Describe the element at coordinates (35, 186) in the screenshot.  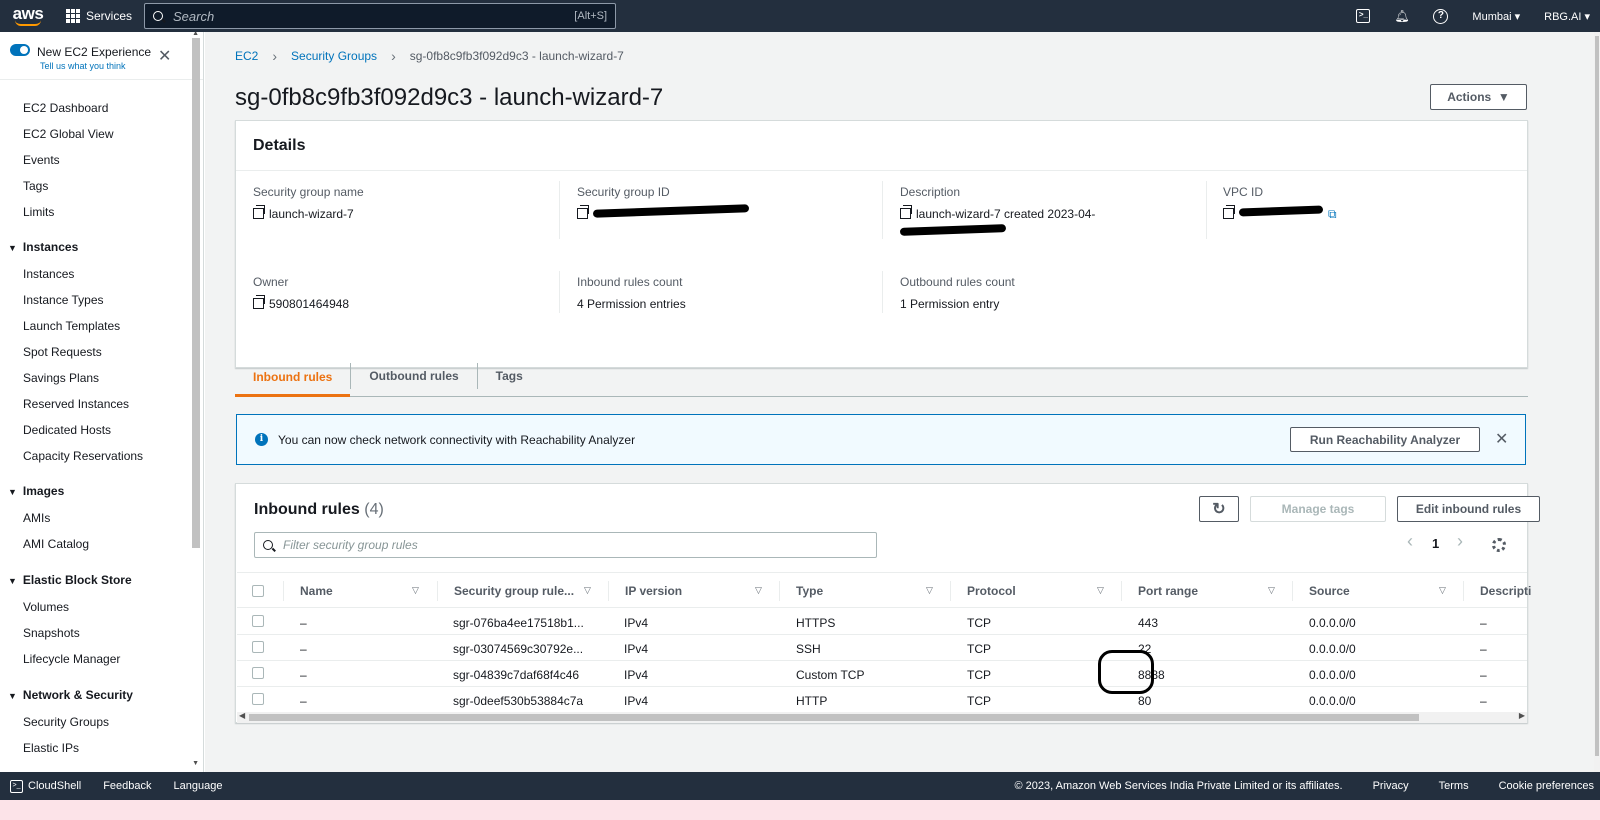
I see `sidebar-item-tags: Tags` at that location.